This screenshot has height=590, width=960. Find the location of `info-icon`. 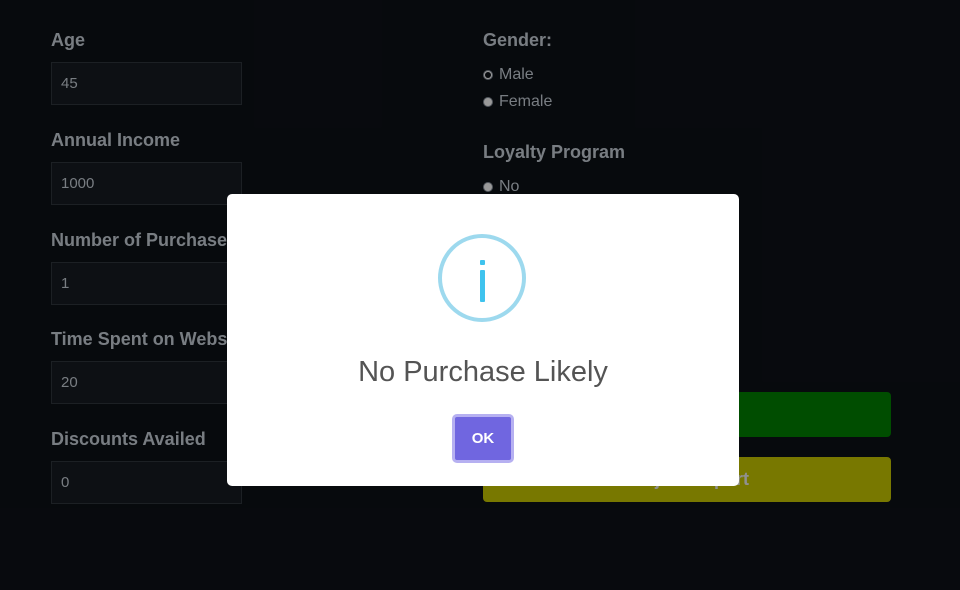

info-icon is located at coordinates (482, 278).